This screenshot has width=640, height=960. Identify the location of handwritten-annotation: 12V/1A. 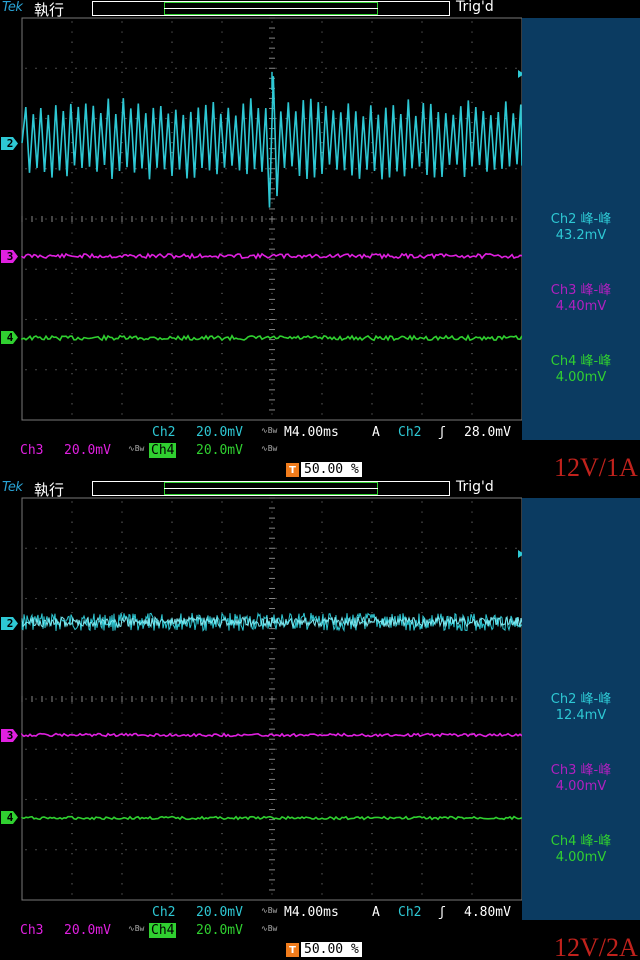
(596, 466).